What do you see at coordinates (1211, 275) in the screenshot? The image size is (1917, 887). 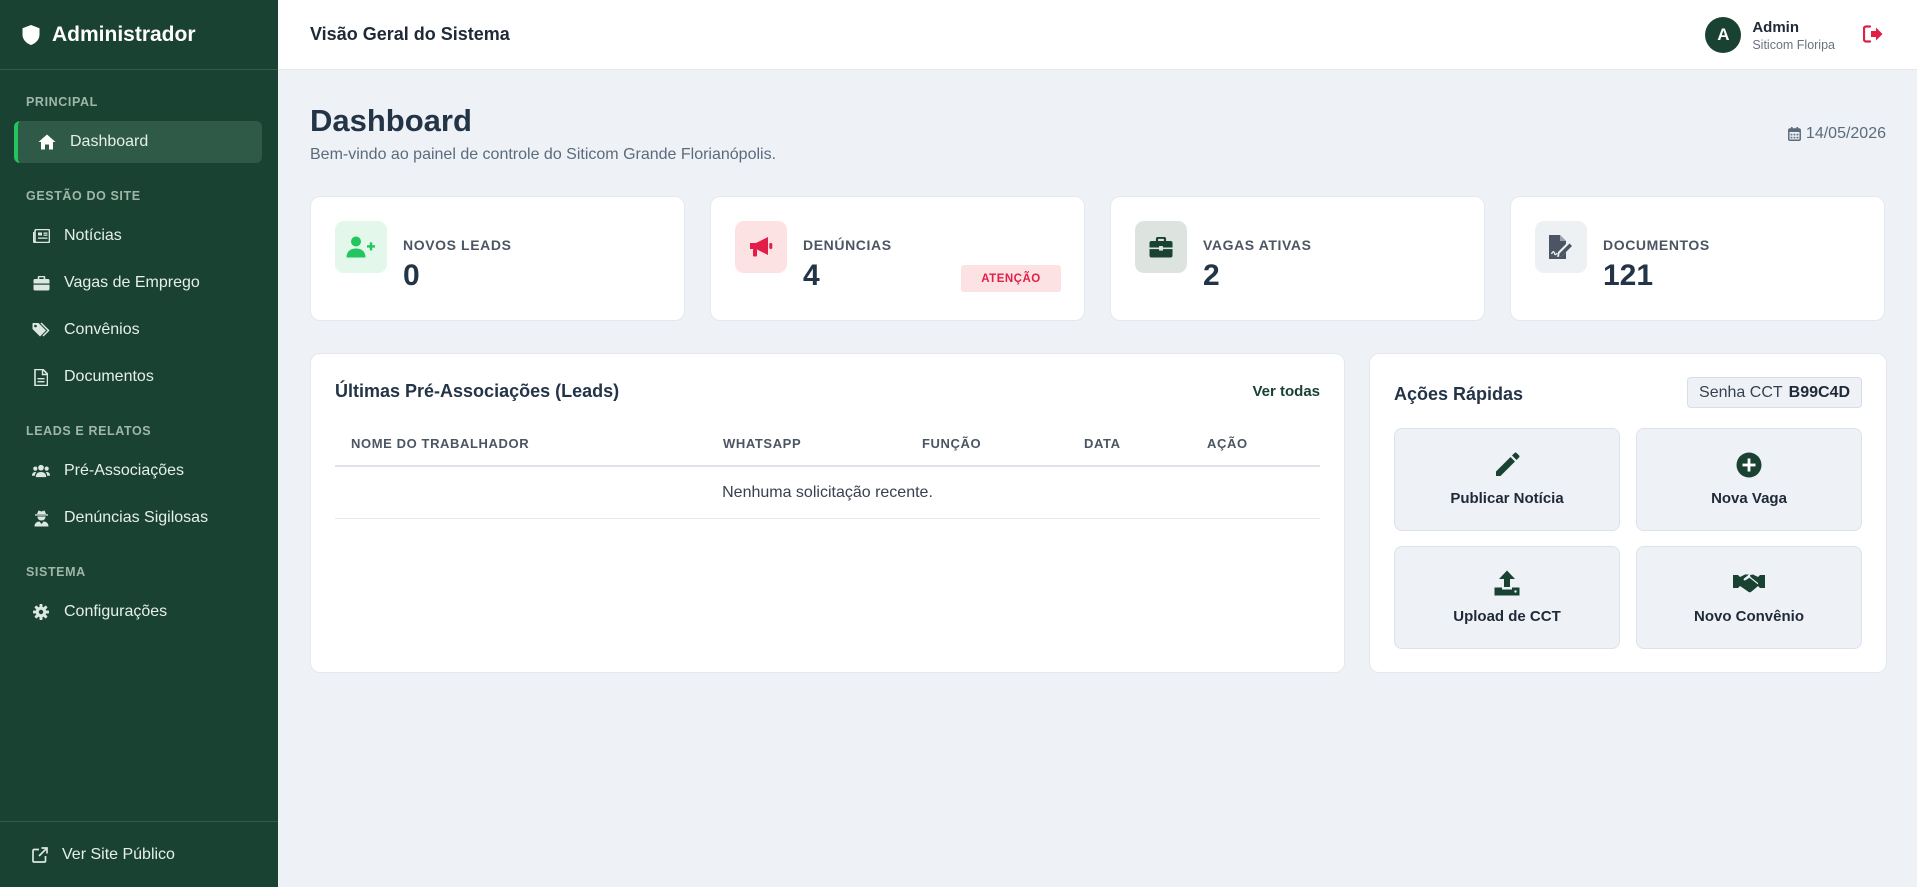 I see `stat-value: 2` at bounding box center [1211, 275].